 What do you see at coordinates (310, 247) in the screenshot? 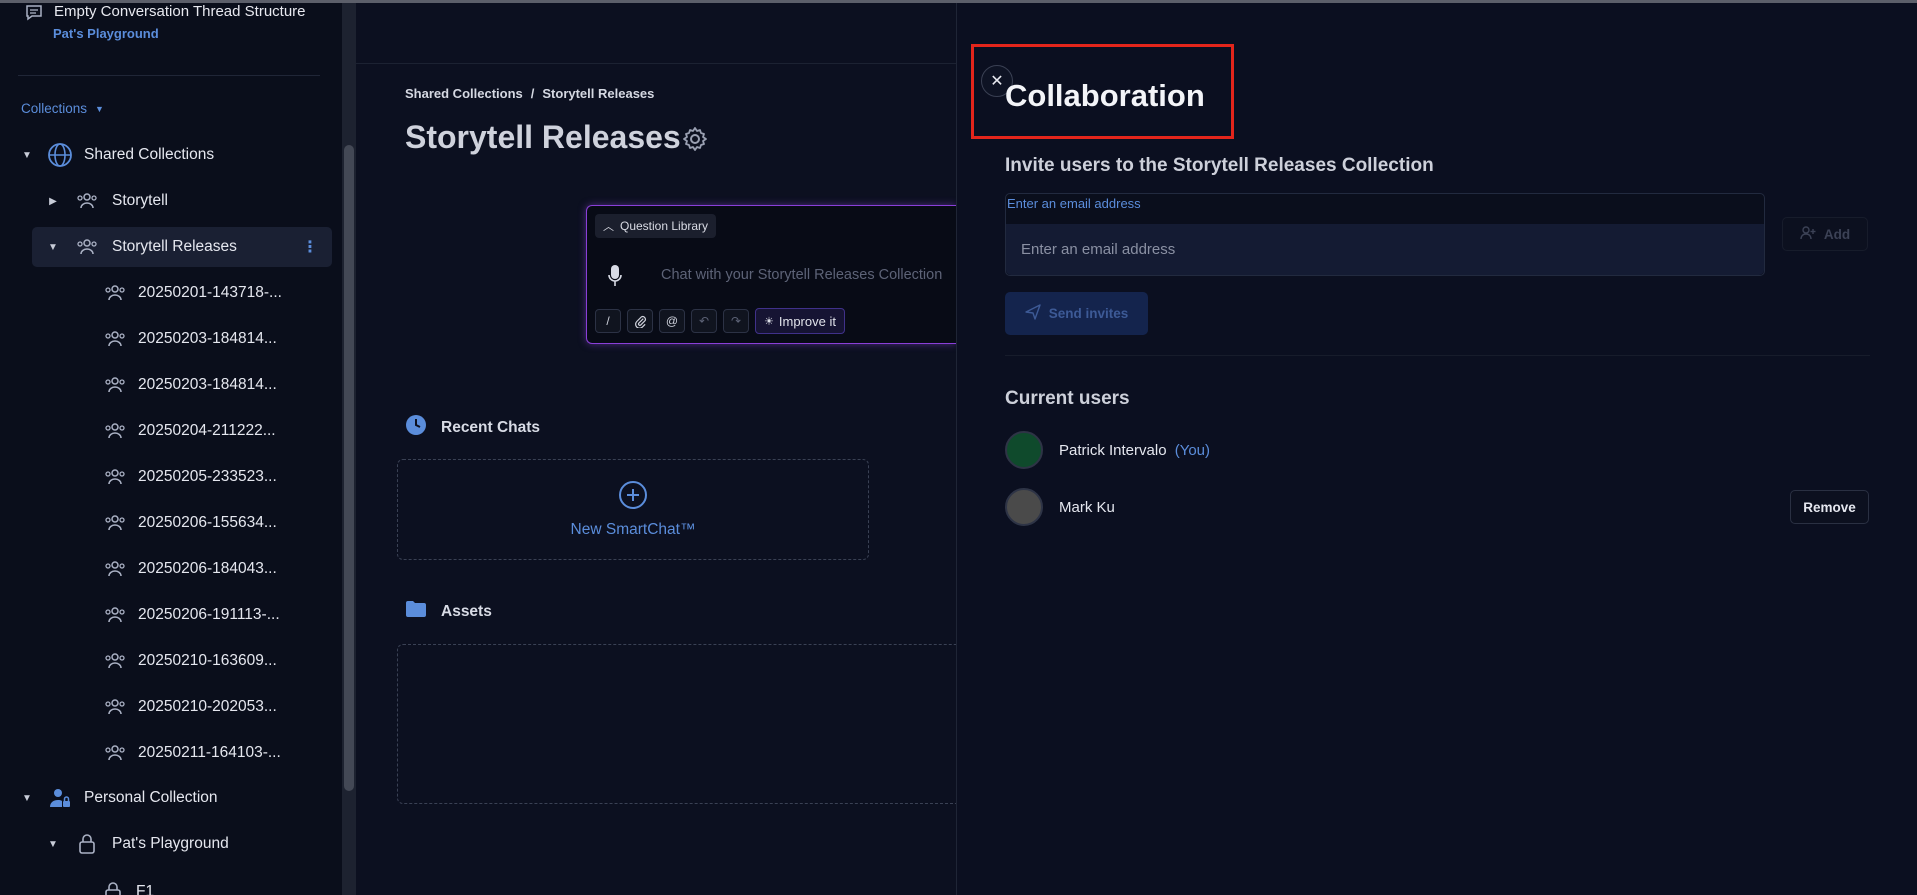
I see `more-options-icon: ⋮` at bounding box center [310, 247].